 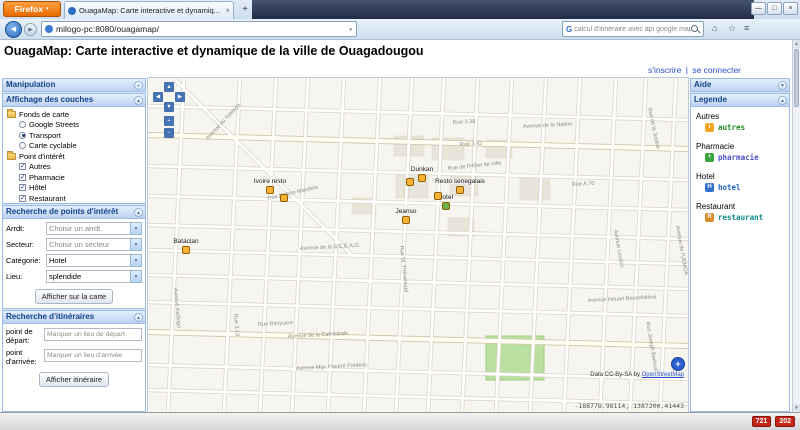 I want to click on tab-close-icon: ×, so click(x=227, y=10).